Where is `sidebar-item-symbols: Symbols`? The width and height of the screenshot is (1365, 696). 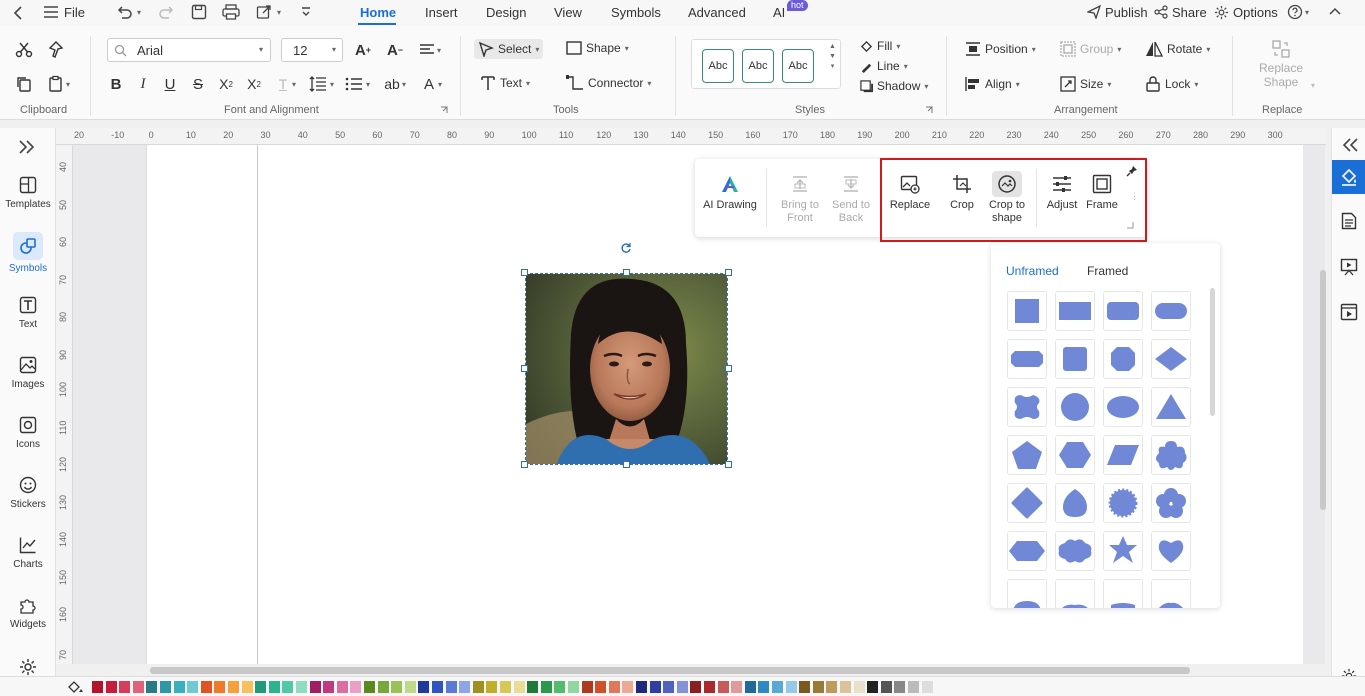
sidebar-item-symbols: Symbols is located at coordinates (28, 253).